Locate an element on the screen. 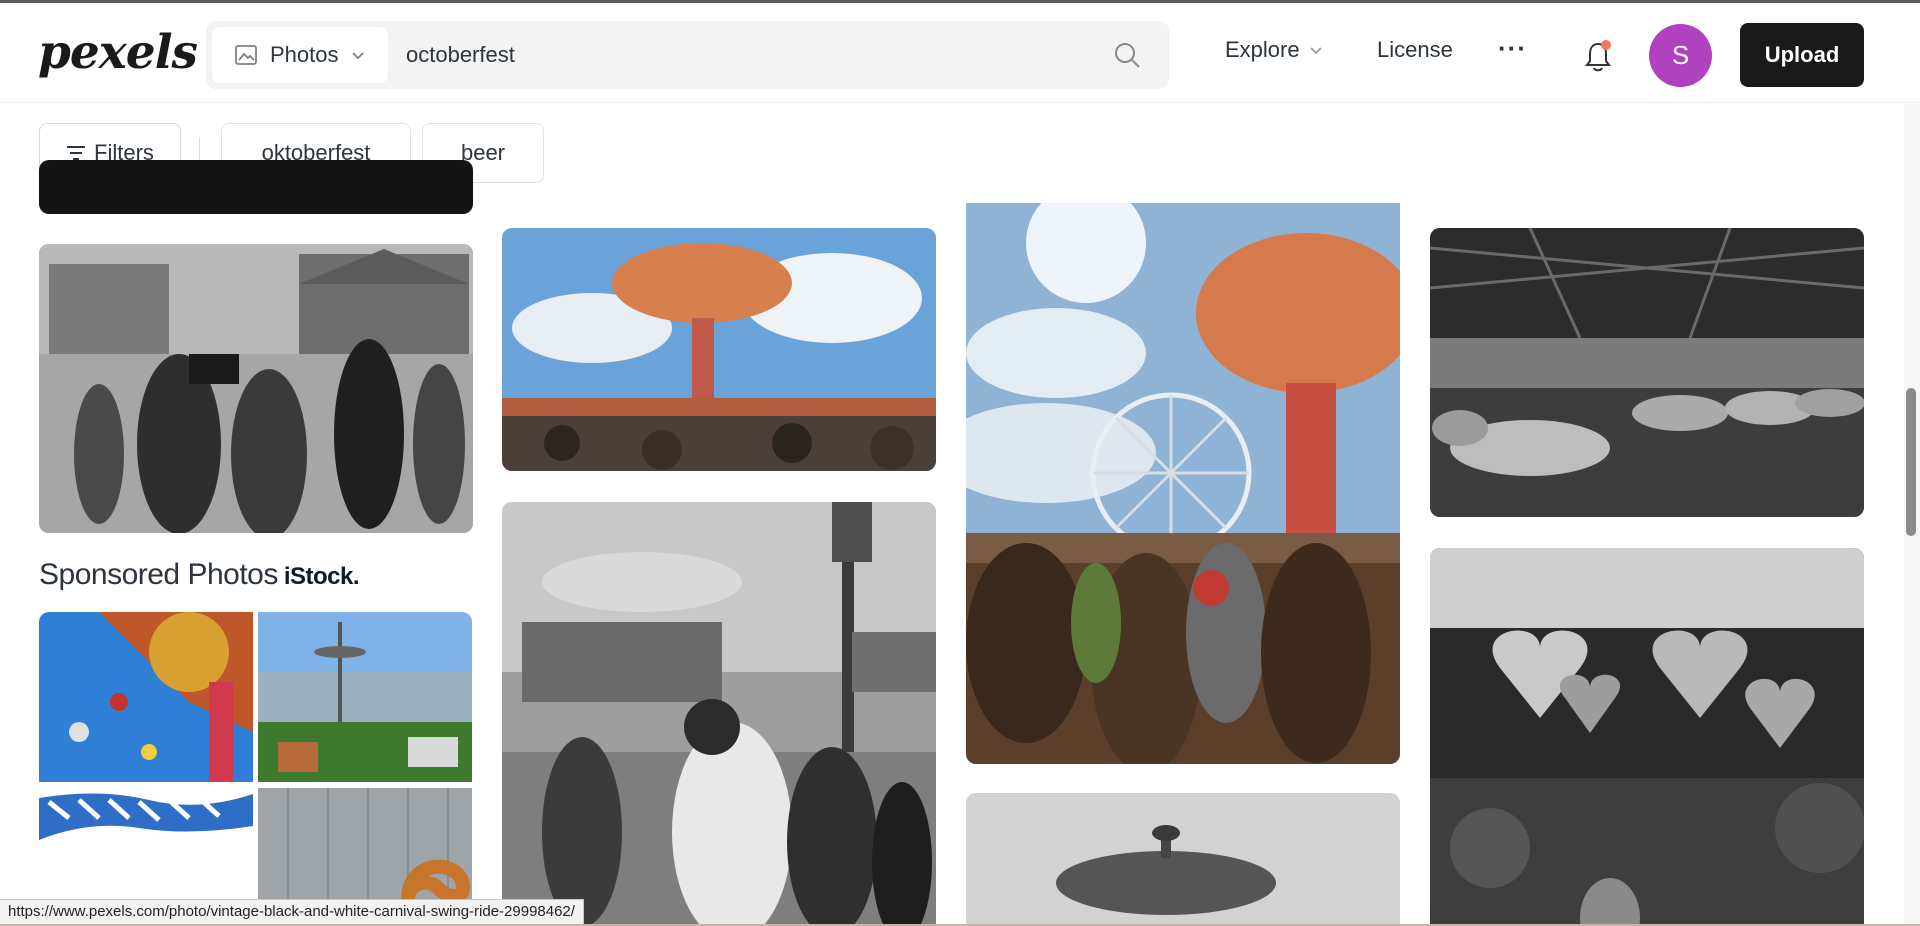 Image resolution: width=1920 pixels, height=926 pixels. media-type-dropdown: Photos is located at coordinates (300, 55).